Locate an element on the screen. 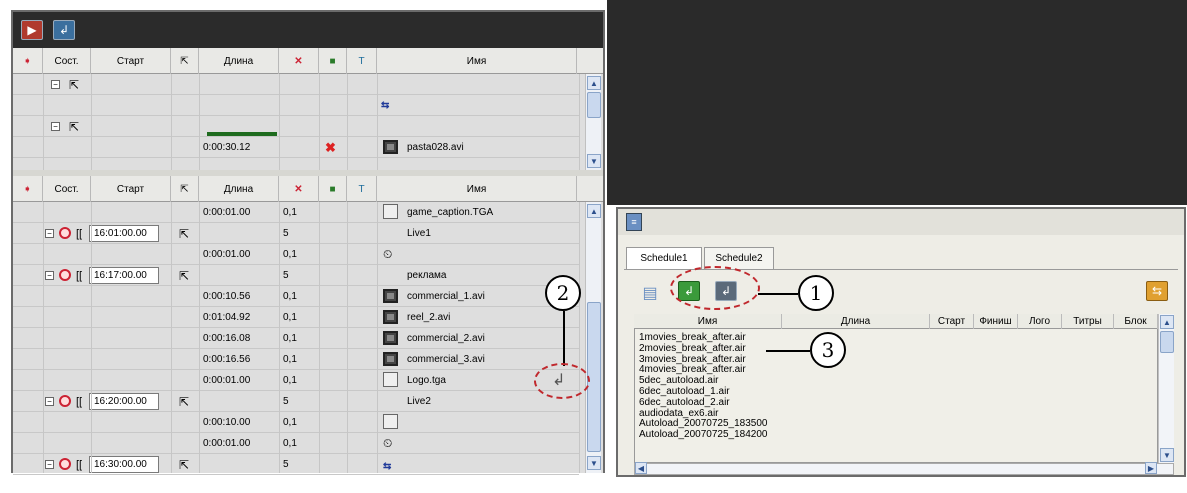 The height and width of the screenshot is (493, 1187). clip-name: реклама is located at coordinates (427, 275).